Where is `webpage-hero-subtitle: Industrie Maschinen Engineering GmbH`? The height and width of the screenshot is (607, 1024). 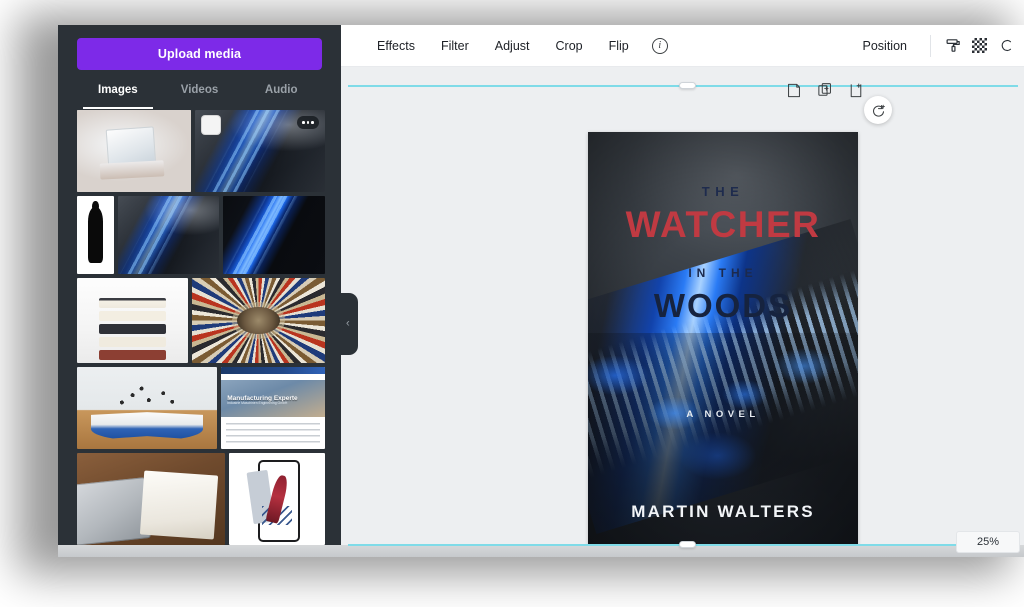
webpage-hero-subtitle: Industrie Maschinen Engineering GmbH is located at coordinates (257, 402).